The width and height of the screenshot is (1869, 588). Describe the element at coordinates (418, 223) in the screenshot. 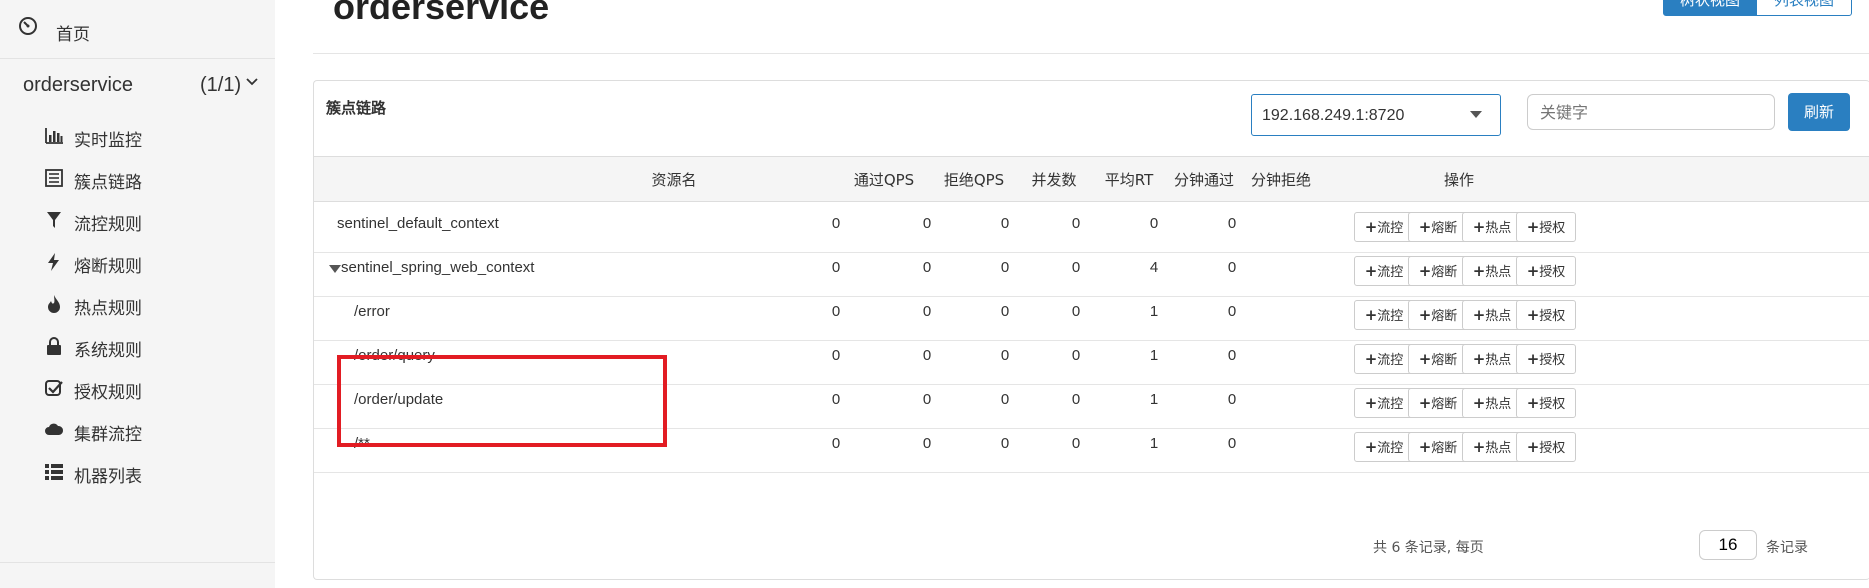

I see `resource-name: sentinel_default_context` at that location.